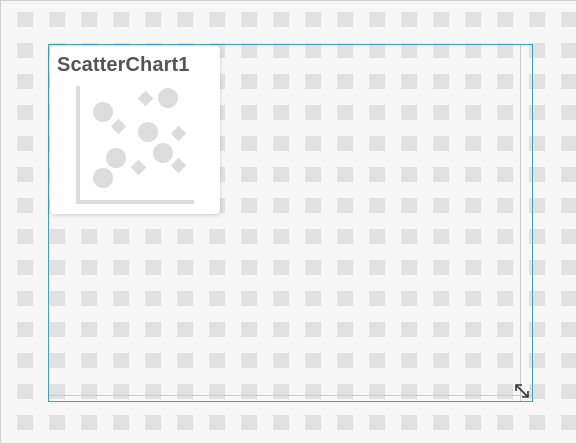 The image size is (577, 444). What do you see at coordinates (290, 395) in the screenshot?
I see `widget-guide-horizontal` at bounding box center [290, 395].